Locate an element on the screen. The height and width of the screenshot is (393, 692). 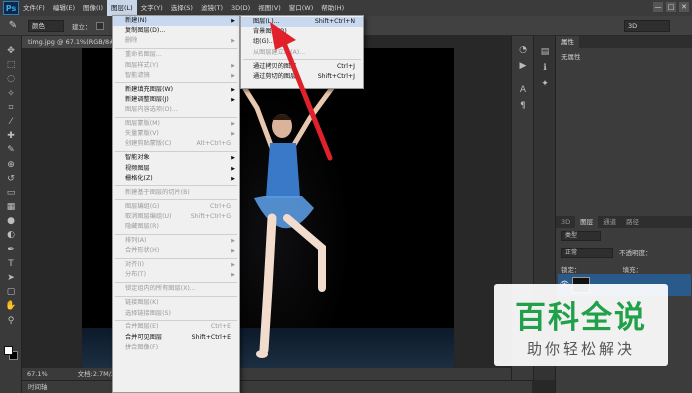
menu-option: 图层蒙版(M) ▶ is located at coordinates (176, 124).